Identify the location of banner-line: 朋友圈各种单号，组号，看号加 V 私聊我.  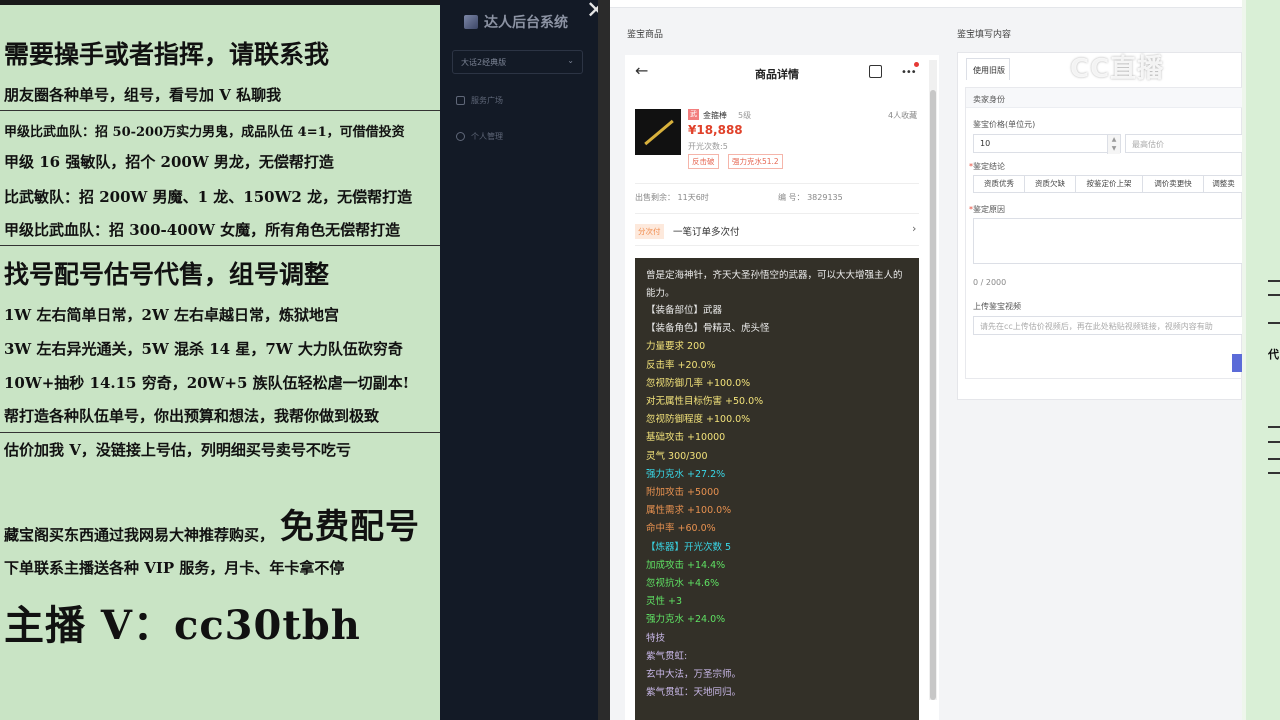
(143, 95).